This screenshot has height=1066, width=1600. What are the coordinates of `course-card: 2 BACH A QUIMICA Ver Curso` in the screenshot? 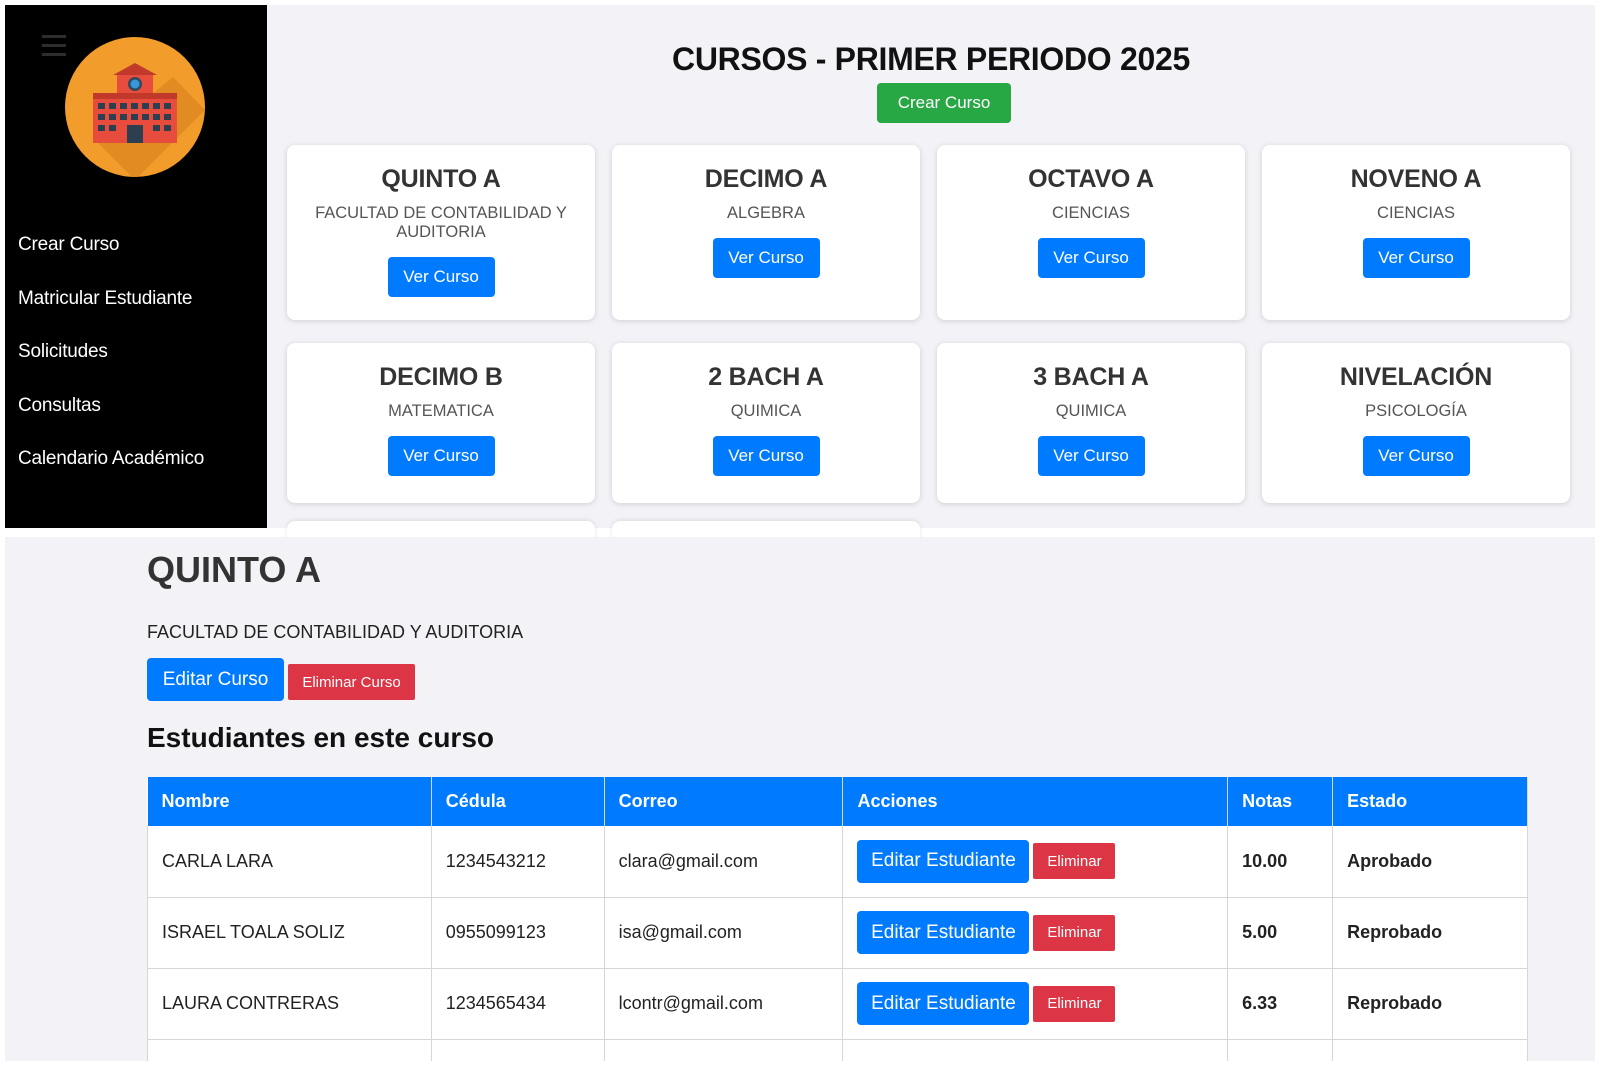 It's located at (766, 423).